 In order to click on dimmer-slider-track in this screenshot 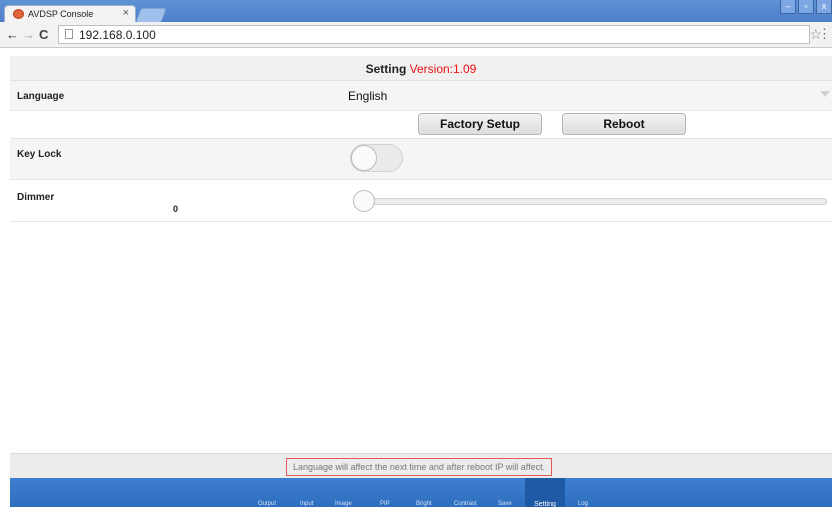, I will do `click(592, 201)`.